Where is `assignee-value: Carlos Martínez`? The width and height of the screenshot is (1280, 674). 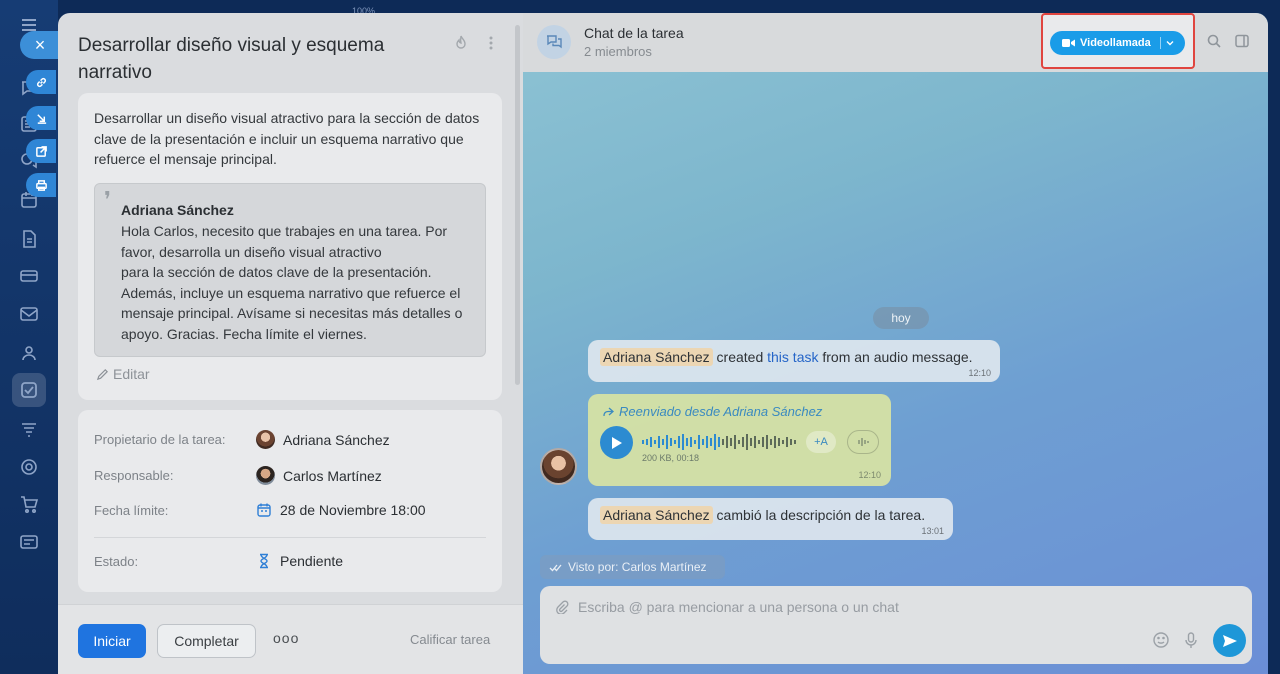
assignee-value: Carlos Martínez is located at coordinates (319, 475).